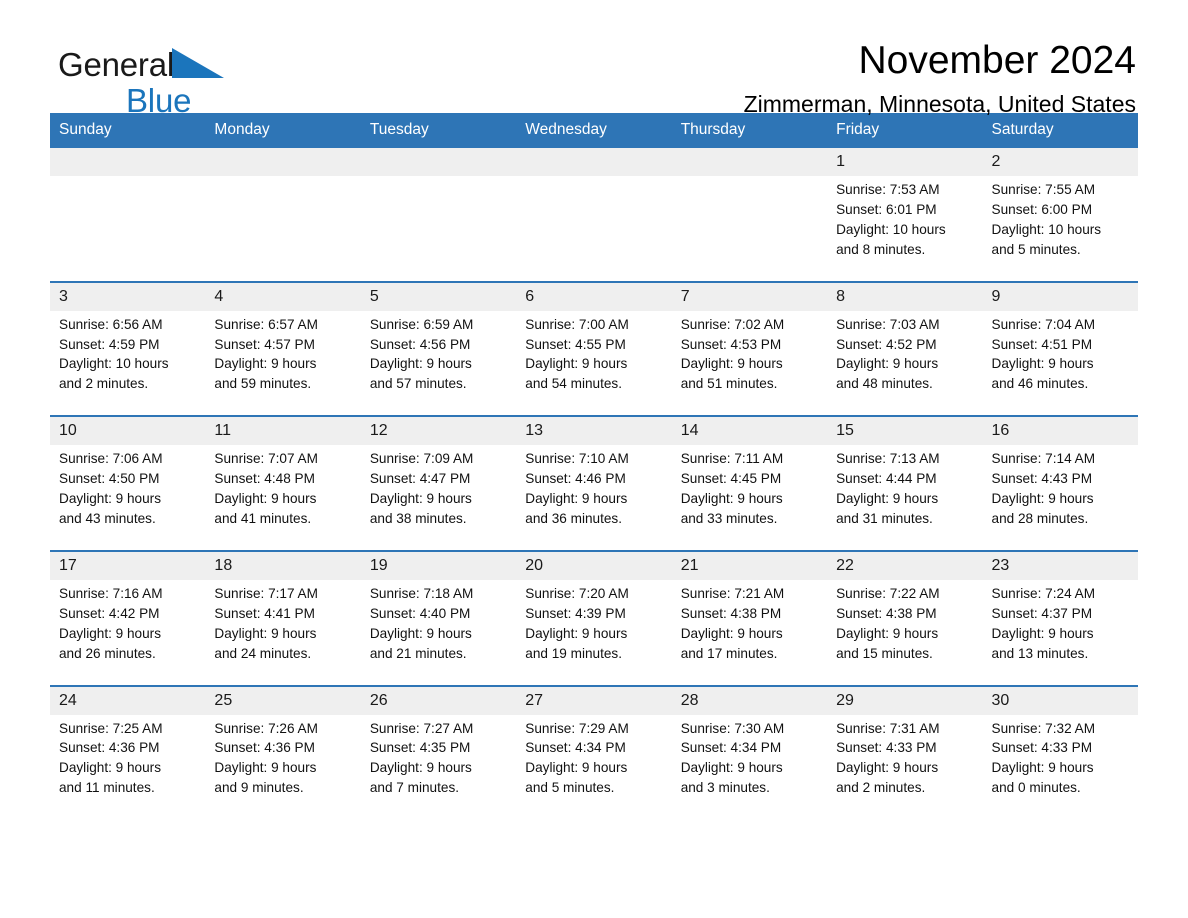 This screenshot has width=1188, height=918. Describe the element at coordinates (438, 223) in the screenshot. I see `day-cell-empty` at that location.